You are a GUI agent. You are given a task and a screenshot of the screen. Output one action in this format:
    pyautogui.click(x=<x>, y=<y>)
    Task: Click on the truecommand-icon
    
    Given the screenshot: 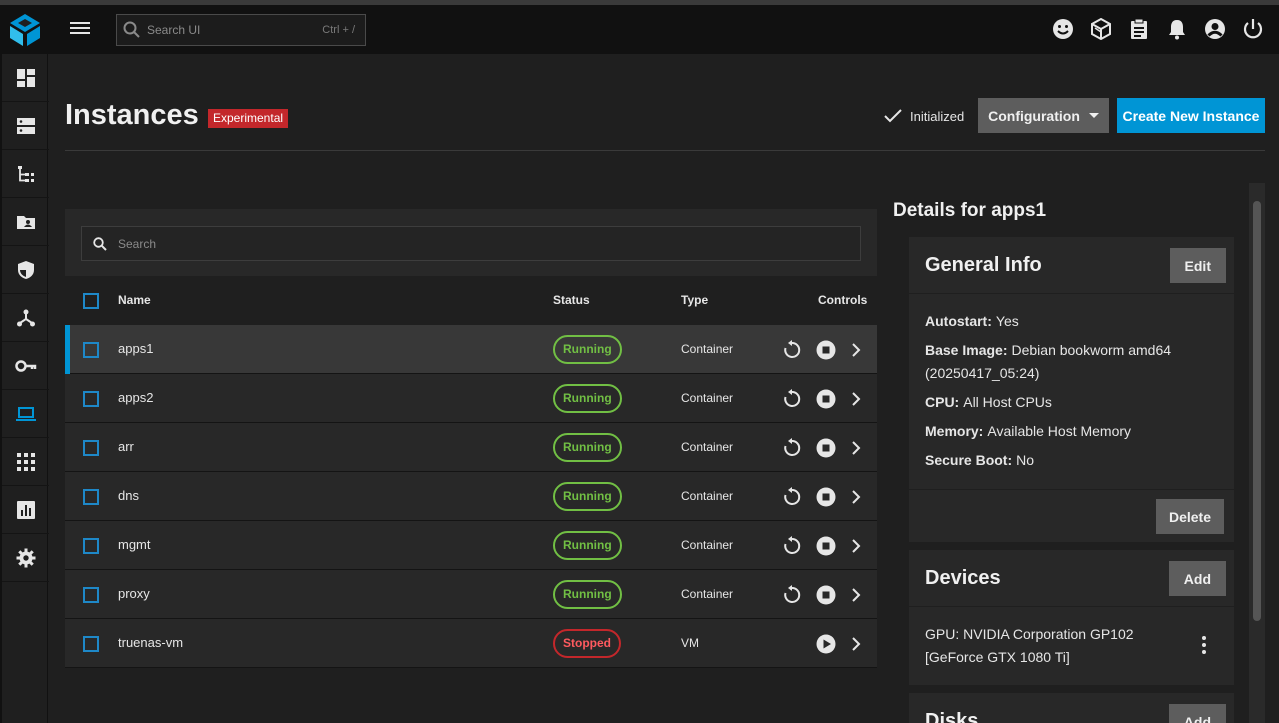 What is the action you would take?
    pyautogui.click(x=1101, y=29)
    